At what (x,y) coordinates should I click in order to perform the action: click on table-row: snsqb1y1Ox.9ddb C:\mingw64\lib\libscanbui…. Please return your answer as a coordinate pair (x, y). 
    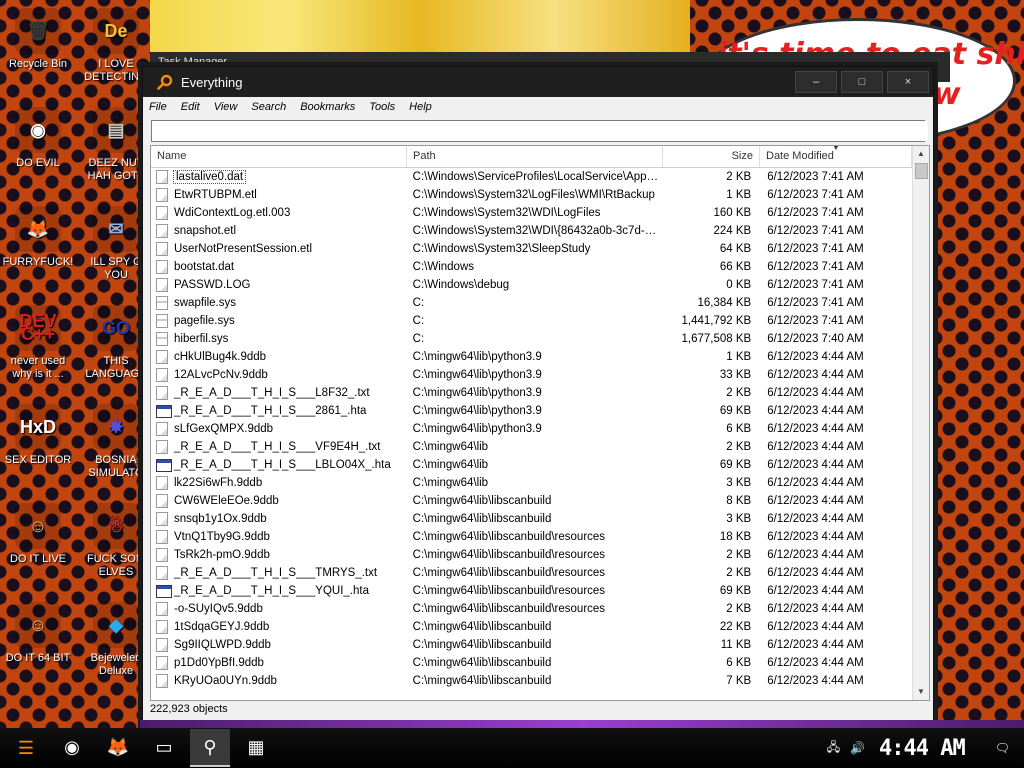
    Looking at the image, I should click on (531, 519).